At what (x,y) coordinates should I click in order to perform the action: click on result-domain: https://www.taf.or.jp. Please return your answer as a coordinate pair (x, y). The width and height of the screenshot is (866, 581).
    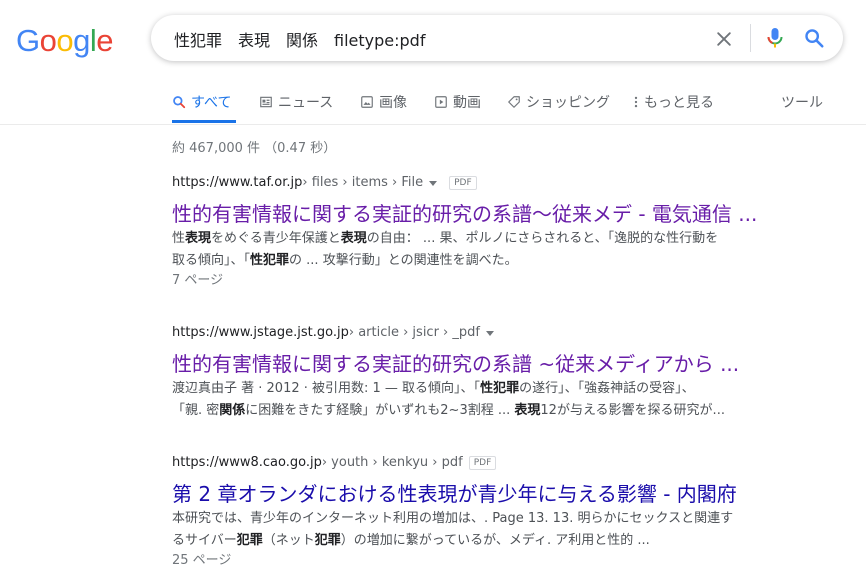
    Looking at the image, I should click on (237, 182).